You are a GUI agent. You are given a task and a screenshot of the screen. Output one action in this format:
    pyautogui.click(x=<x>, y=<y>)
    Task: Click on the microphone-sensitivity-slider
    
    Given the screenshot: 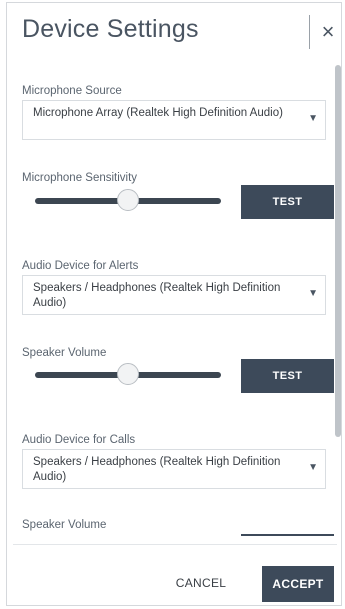 What is the action you would take?
    pyautogui.click(x=128, y=201)
    